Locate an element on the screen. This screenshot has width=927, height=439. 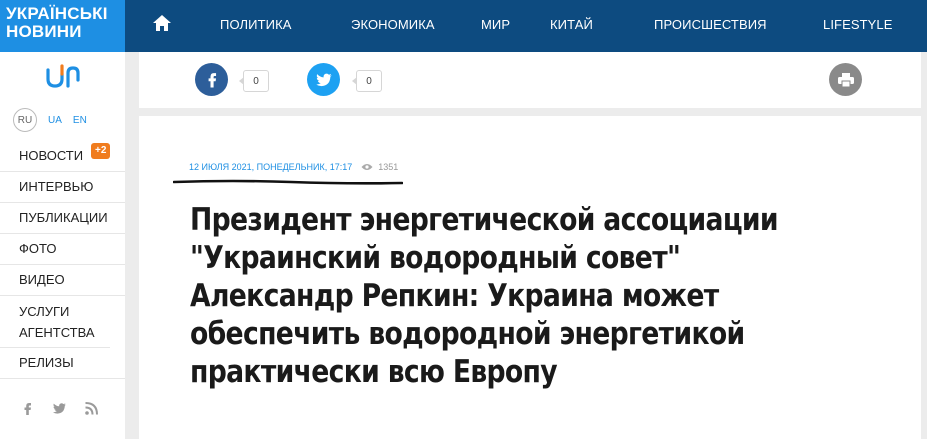
facebook-share-button is located at coordinates (211, 79).